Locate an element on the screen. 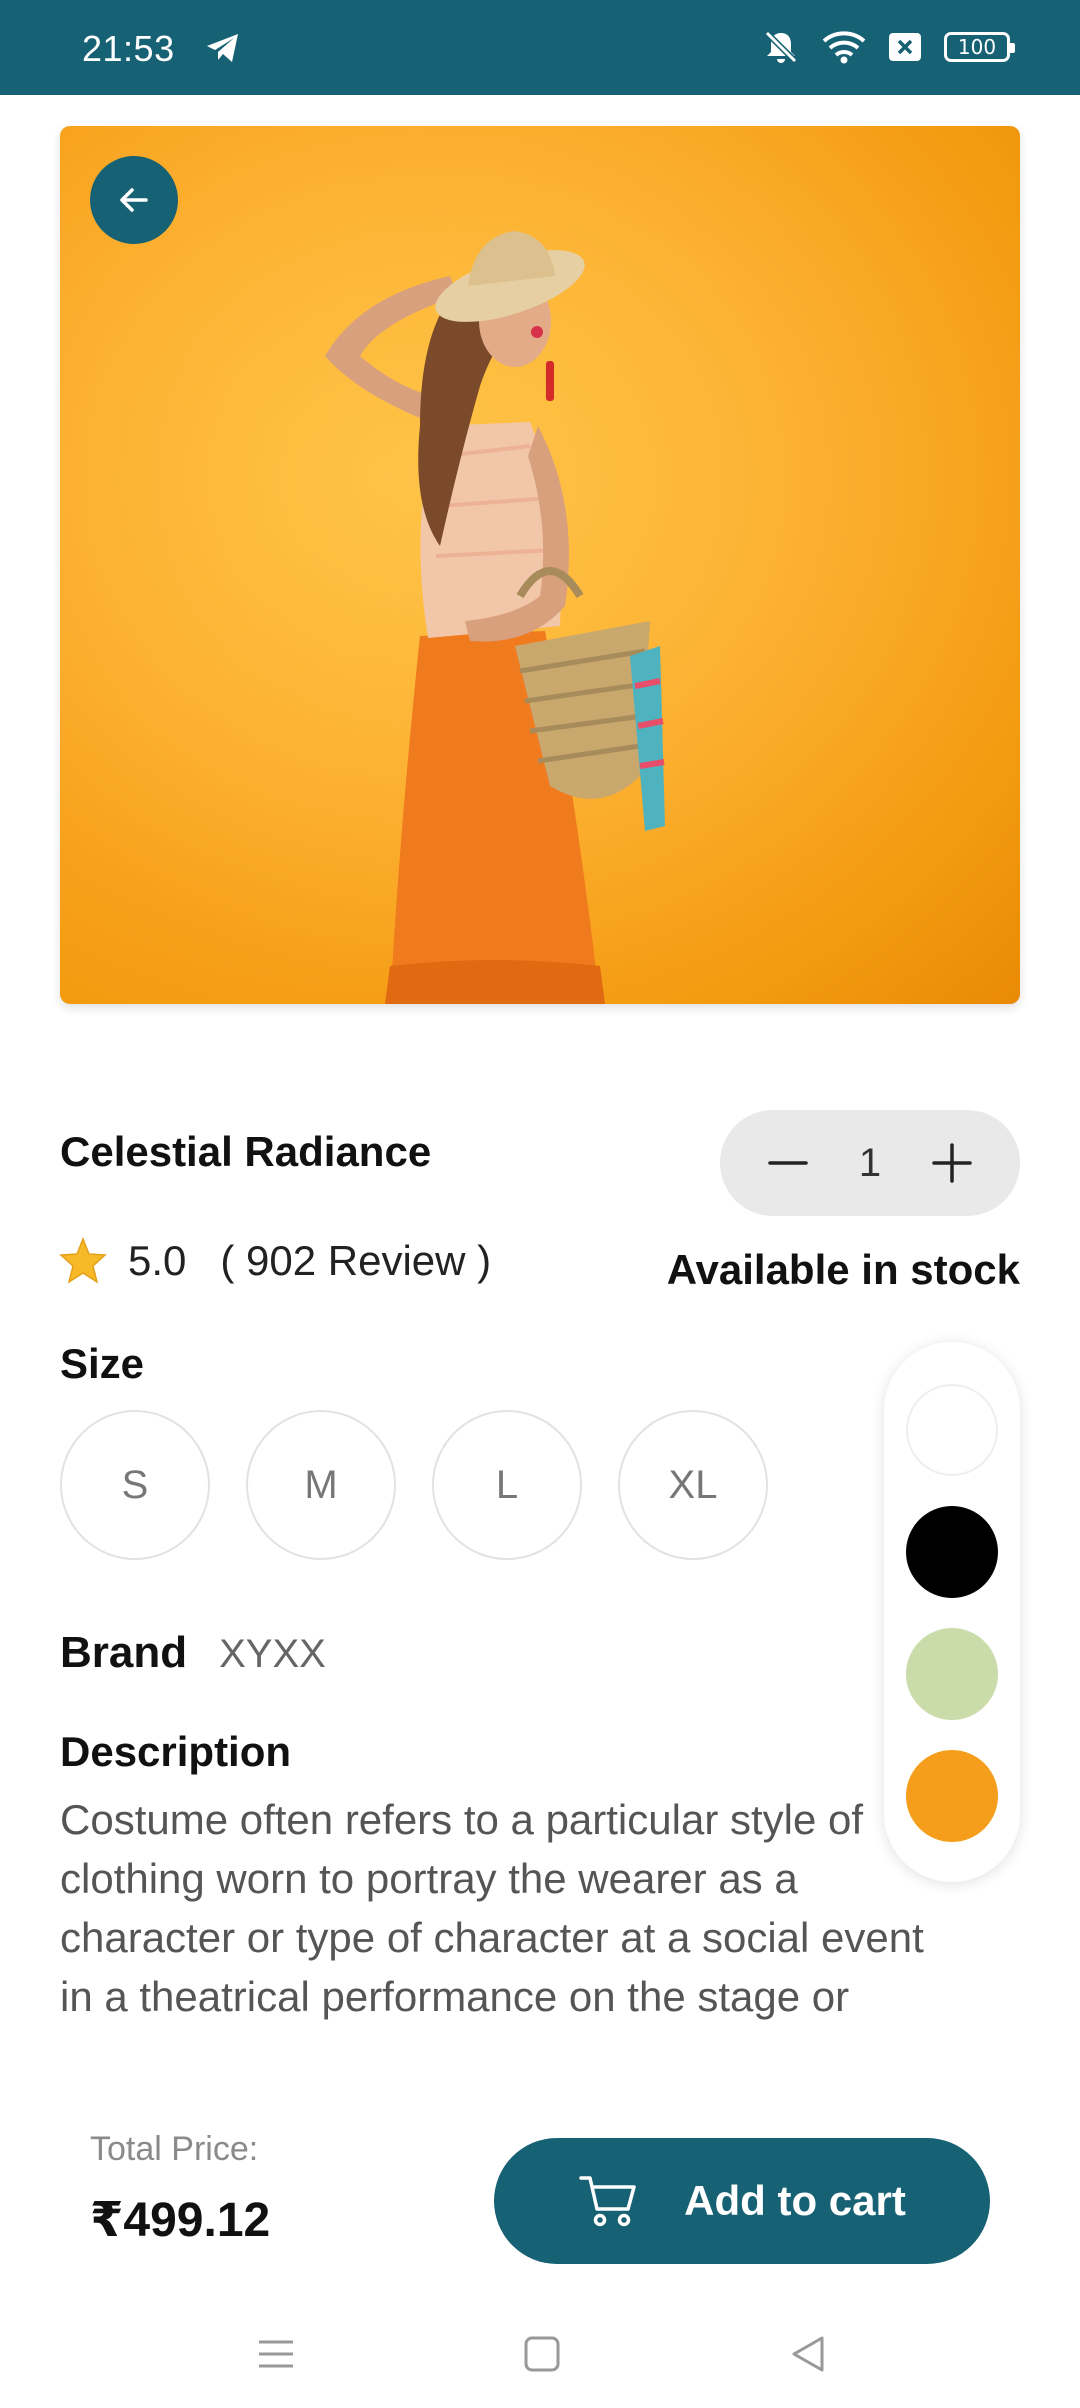  brand-value: XYXX is located at coordinates (272, 1654).